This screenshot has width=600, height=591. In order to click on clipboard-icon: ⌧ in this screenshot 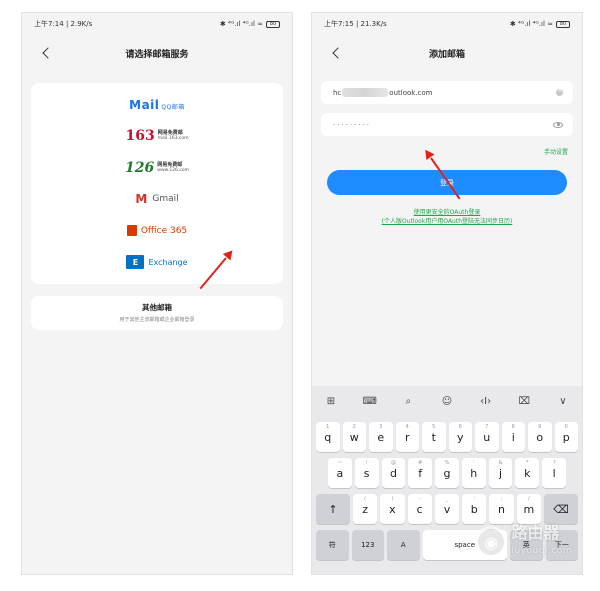, I will do `click(524, 401)`.